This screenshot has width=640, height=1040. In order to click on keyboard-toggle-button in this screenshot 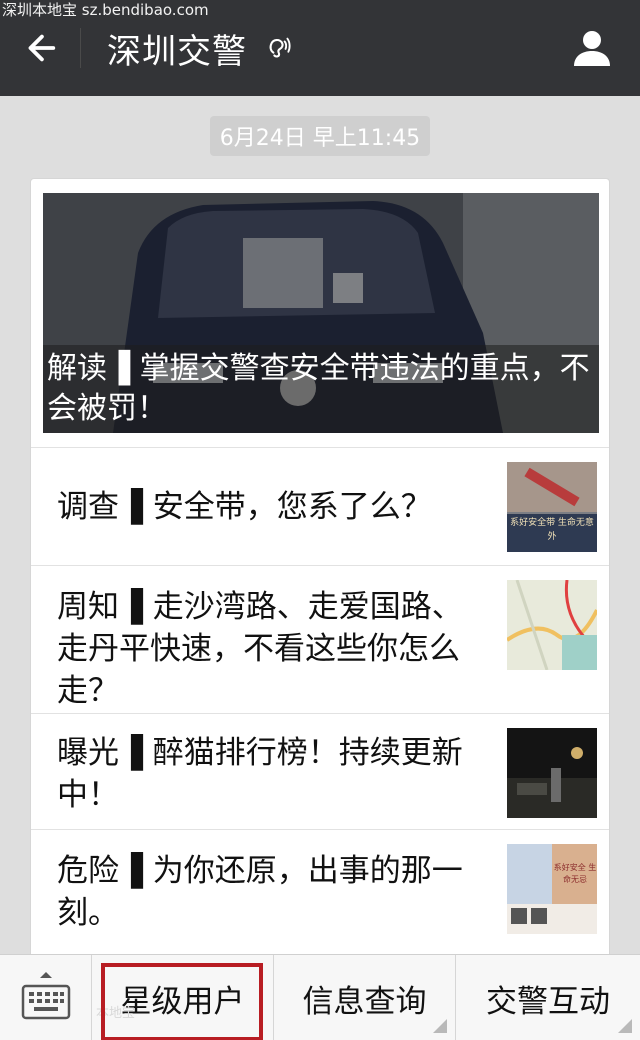, I will do `click(46, 997)`.